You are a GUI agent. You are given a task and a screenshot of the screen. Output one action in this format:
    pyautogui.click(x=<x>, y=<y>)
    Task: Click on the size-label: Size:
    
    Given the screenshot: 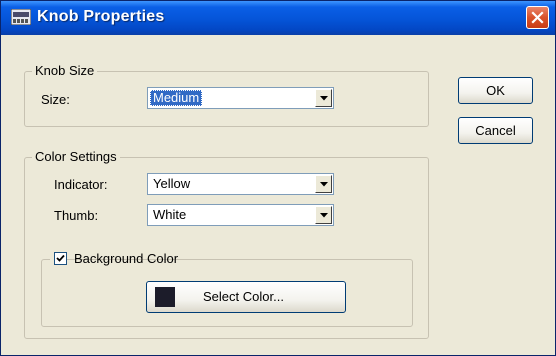 What is the action you would take?
    pyautogui.click(x=55, y=99)
    